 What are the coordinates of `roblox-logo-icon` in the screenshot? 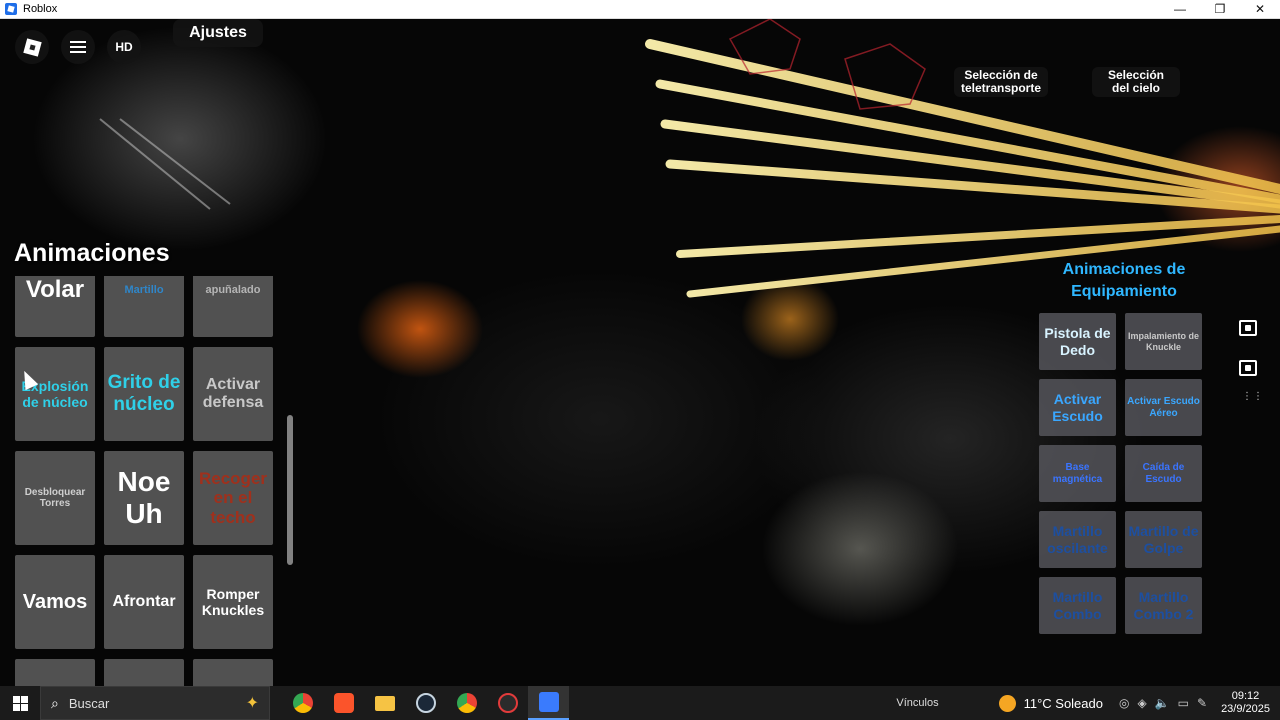 It's located at (32, 47).